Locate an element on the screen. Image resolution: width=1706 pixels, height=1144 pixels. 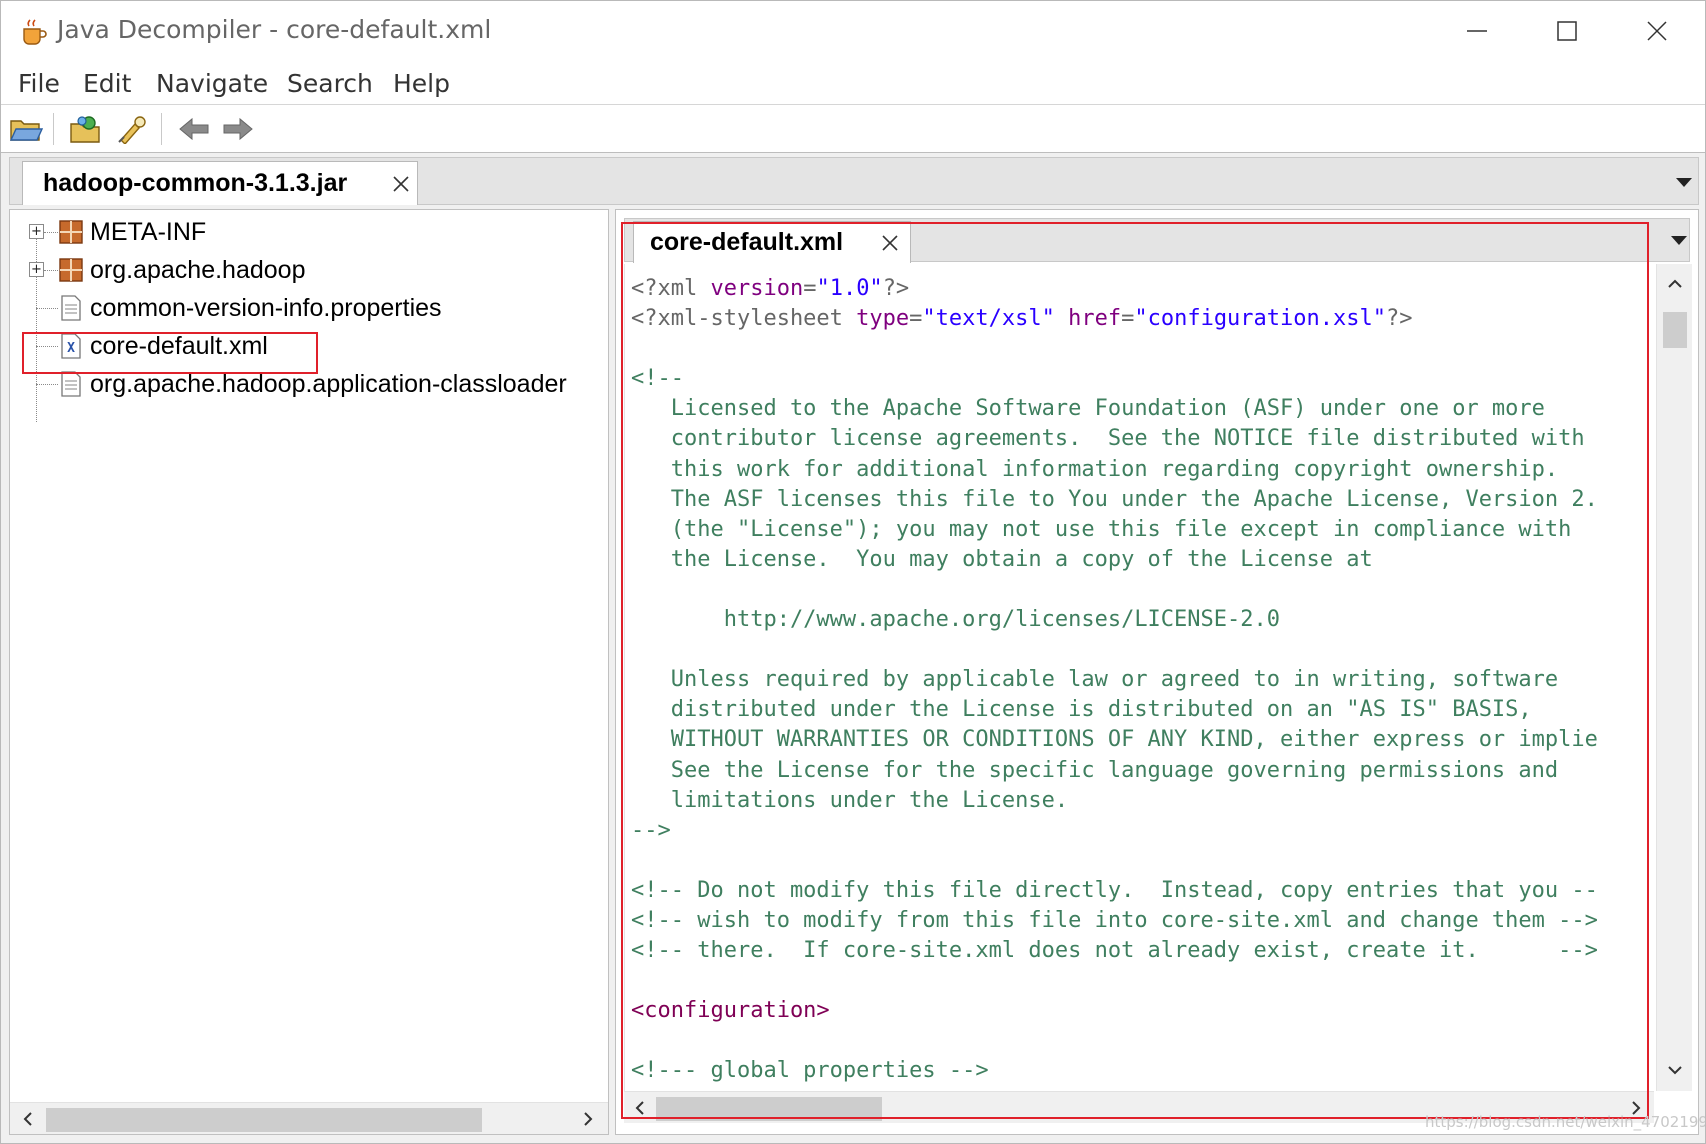
scroll-down-button is located at coordinates (1675, 1070).